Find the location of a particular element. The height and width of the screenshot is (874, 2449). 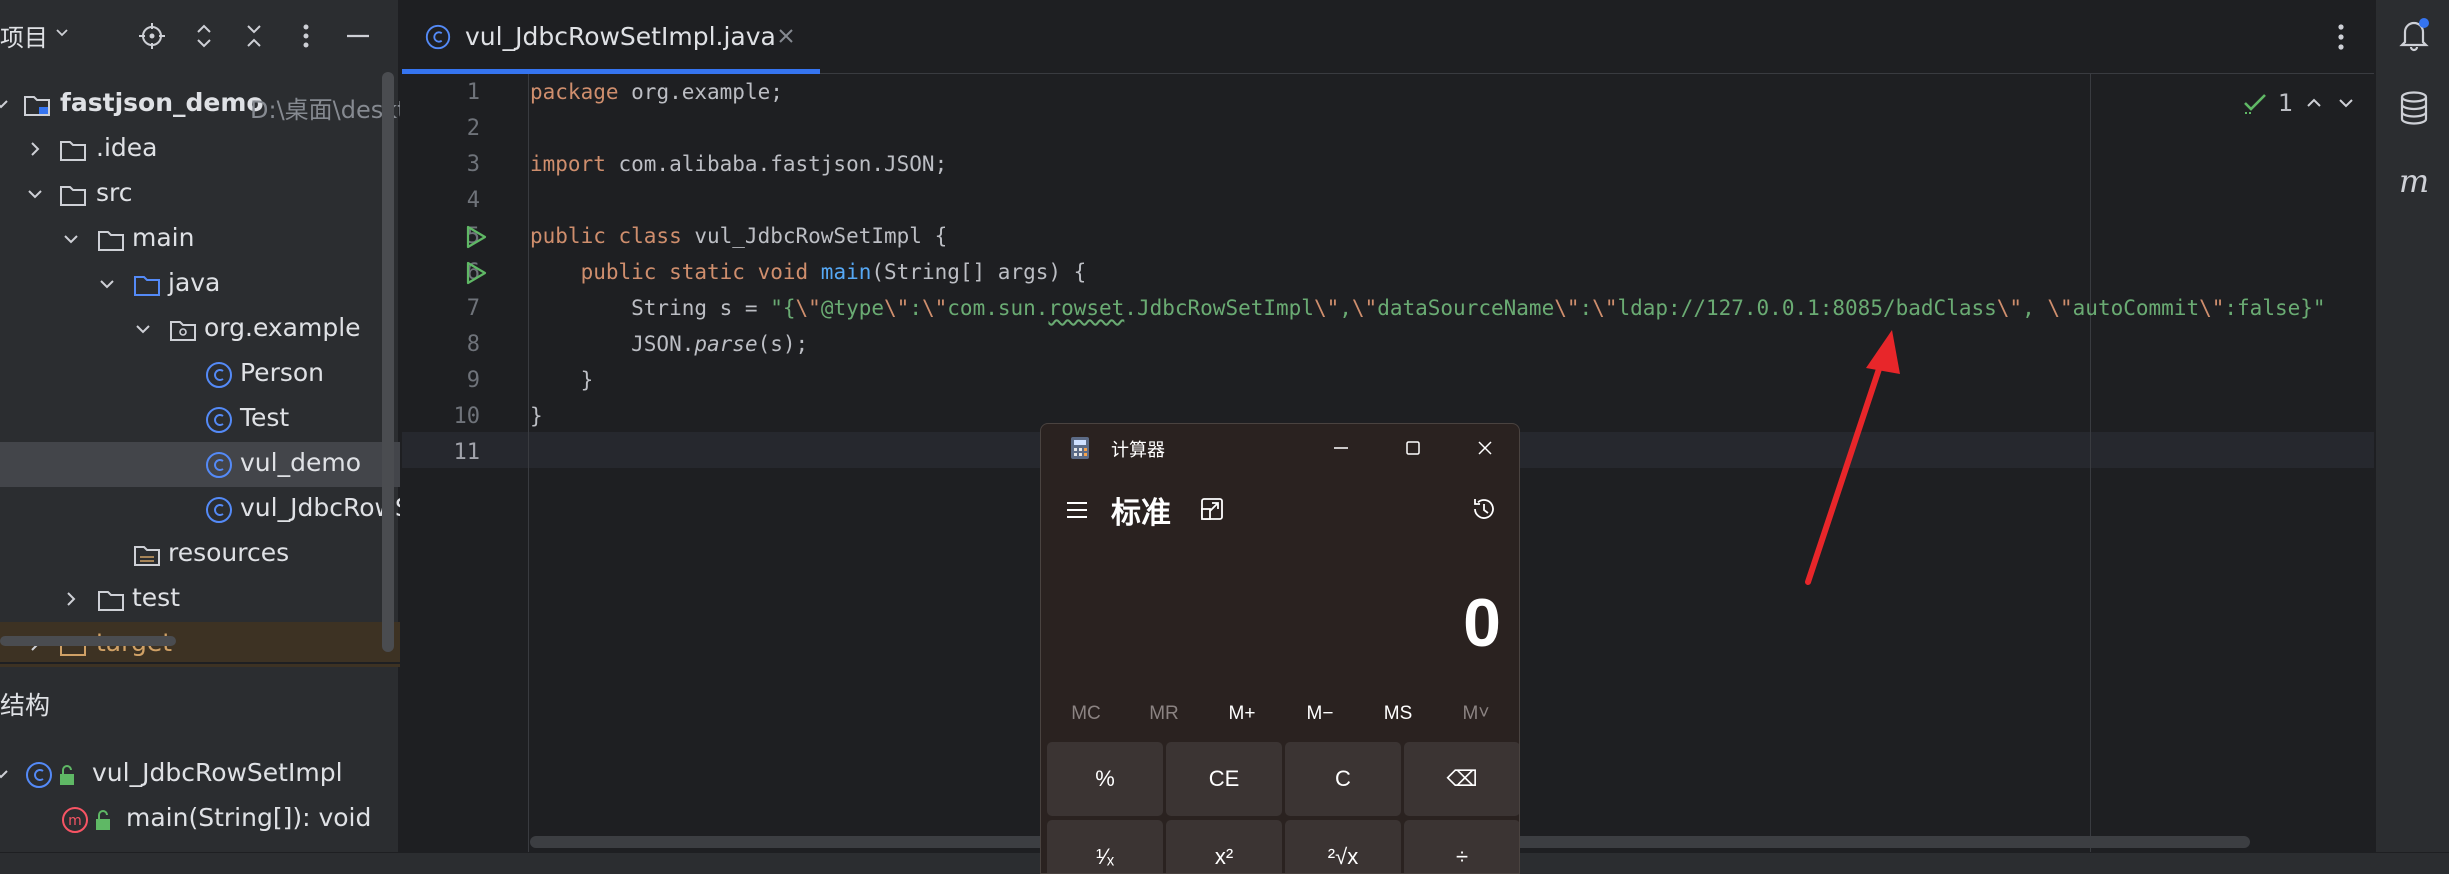

code-string: autoCommit is located at coordinates (2136, 308).